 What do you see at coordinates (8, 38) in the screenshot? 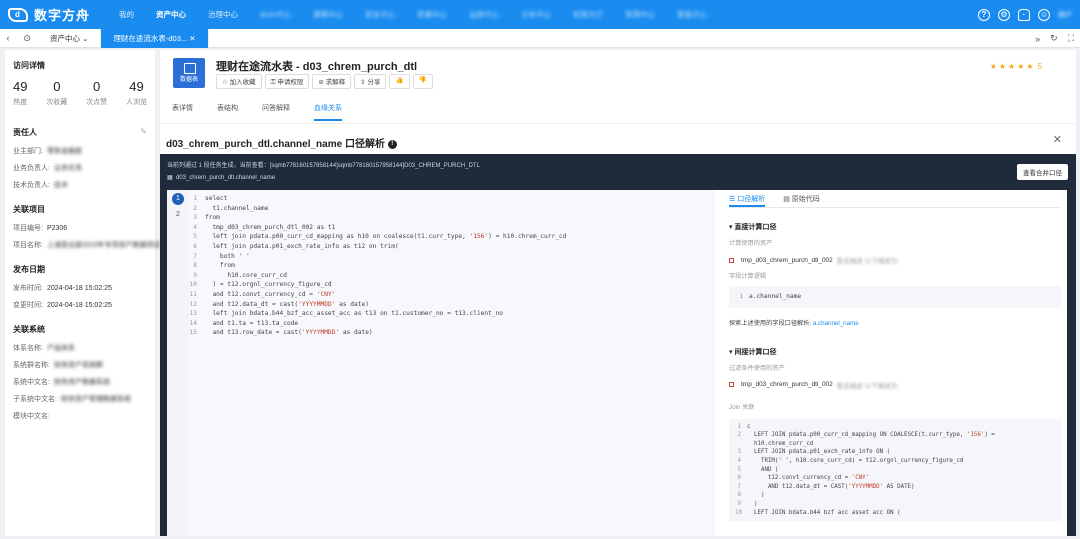
I see `tab-scroll-left-icon: ‹` at bounding box center [8, 38].